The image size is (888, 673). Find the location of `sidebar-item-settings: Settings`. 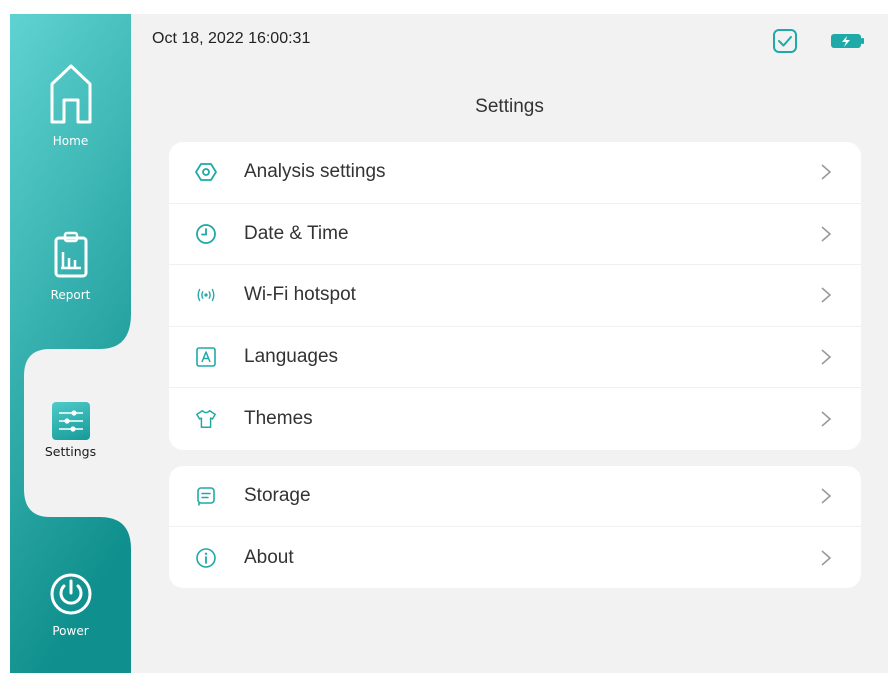

sidebar-item-settings: Settings is located at coordinates (70, 430).